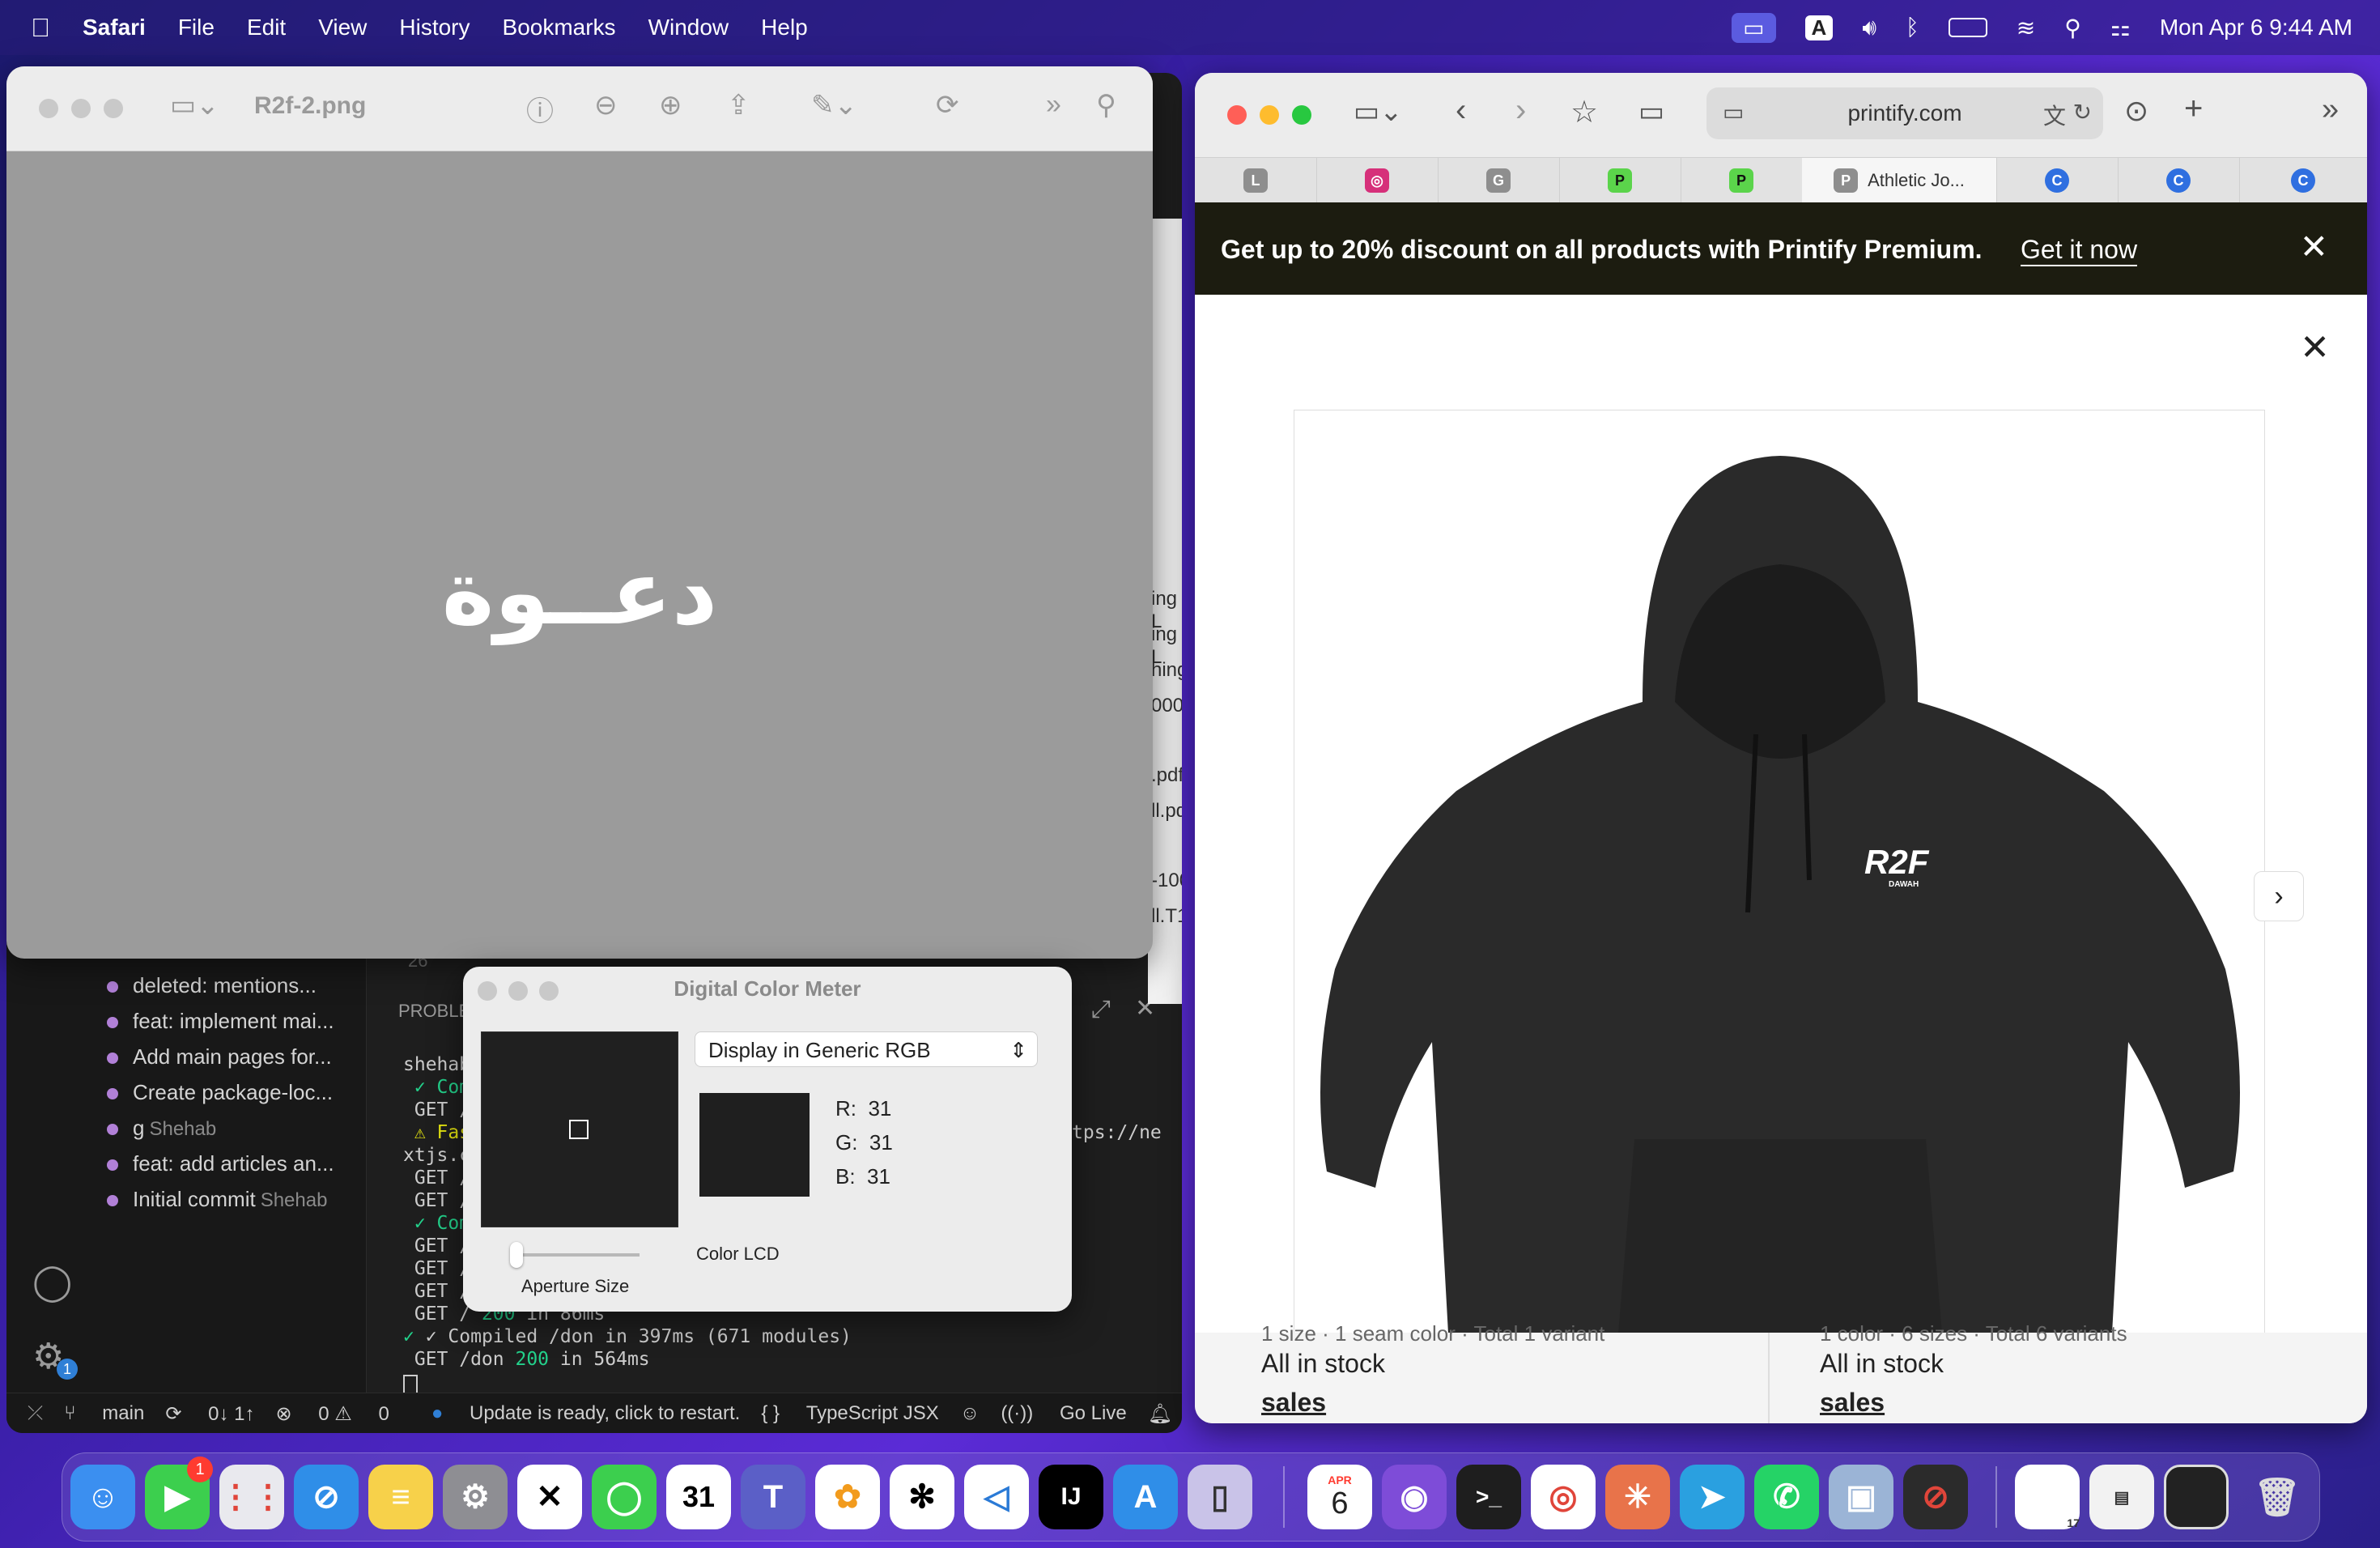 This screenshot has width=2380, height=1548. Describe the element at coordinates (2073, 28) in the screenshot. I see `spotlight-search-icon: ⚲` at that location.